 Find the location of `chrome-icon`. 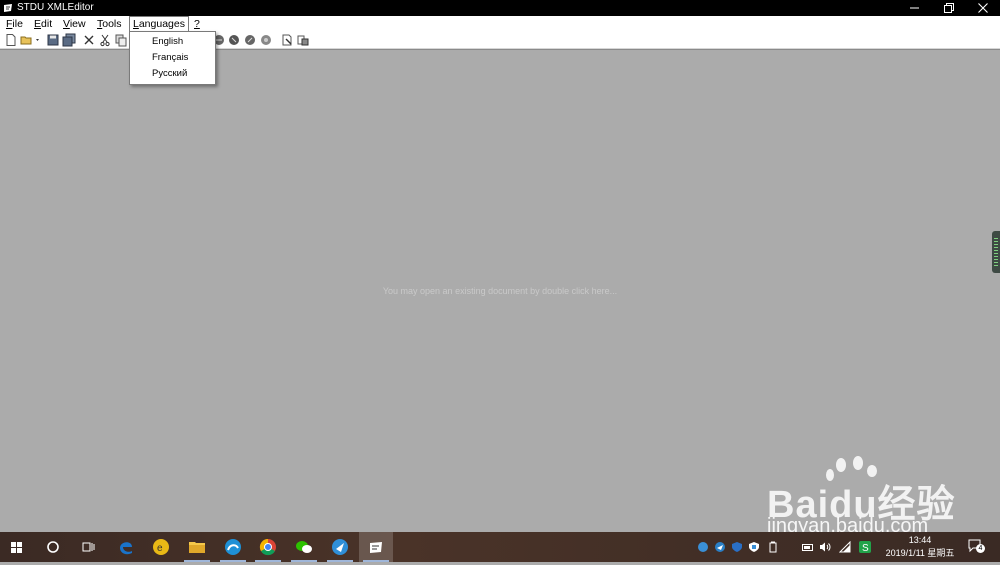

chrome-icon is located at coordinates (267, 547).